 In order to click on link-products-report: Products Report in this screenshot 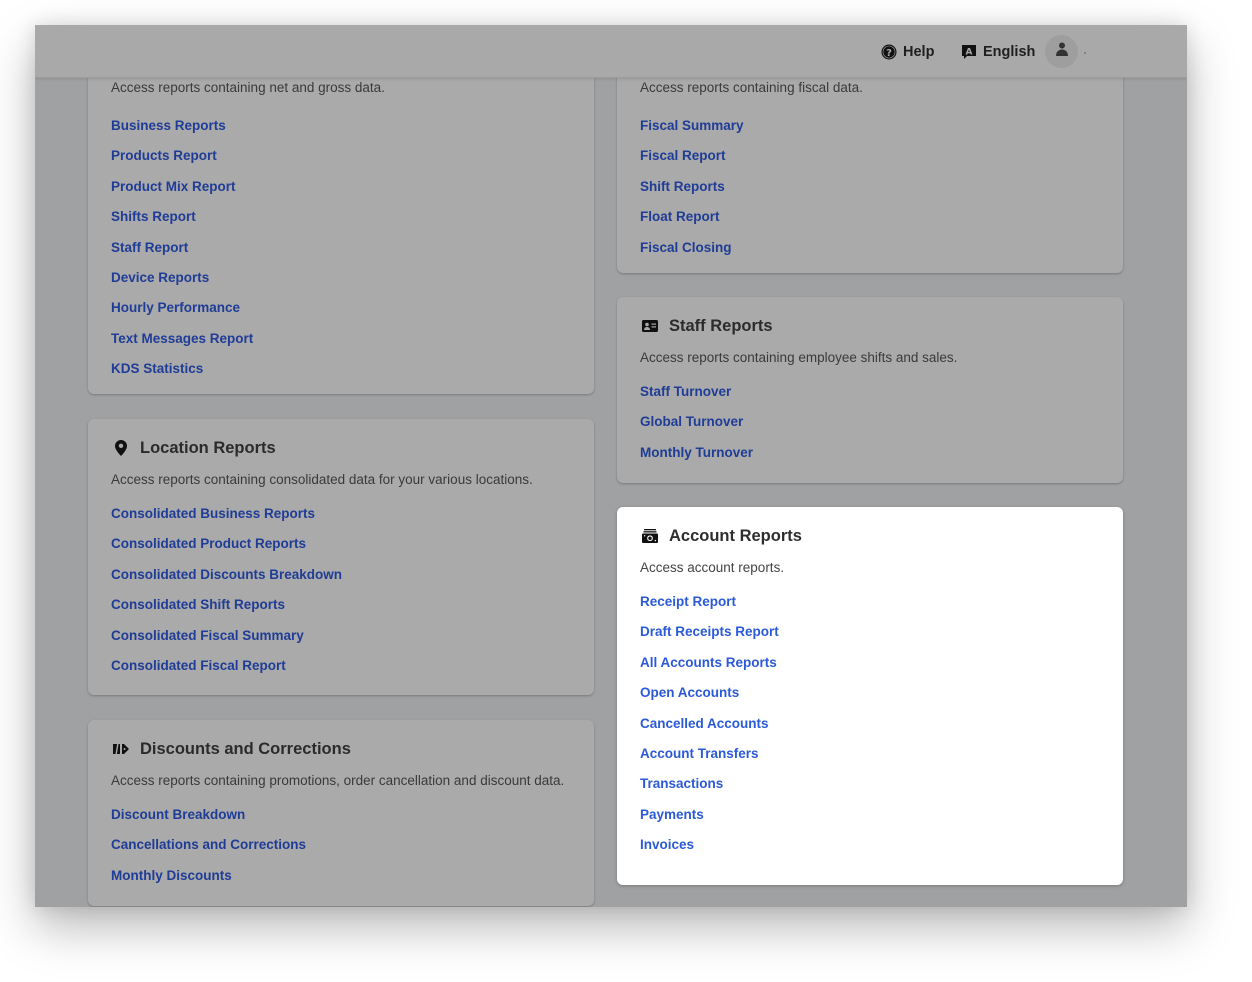, I will do `click(182, 162)`.